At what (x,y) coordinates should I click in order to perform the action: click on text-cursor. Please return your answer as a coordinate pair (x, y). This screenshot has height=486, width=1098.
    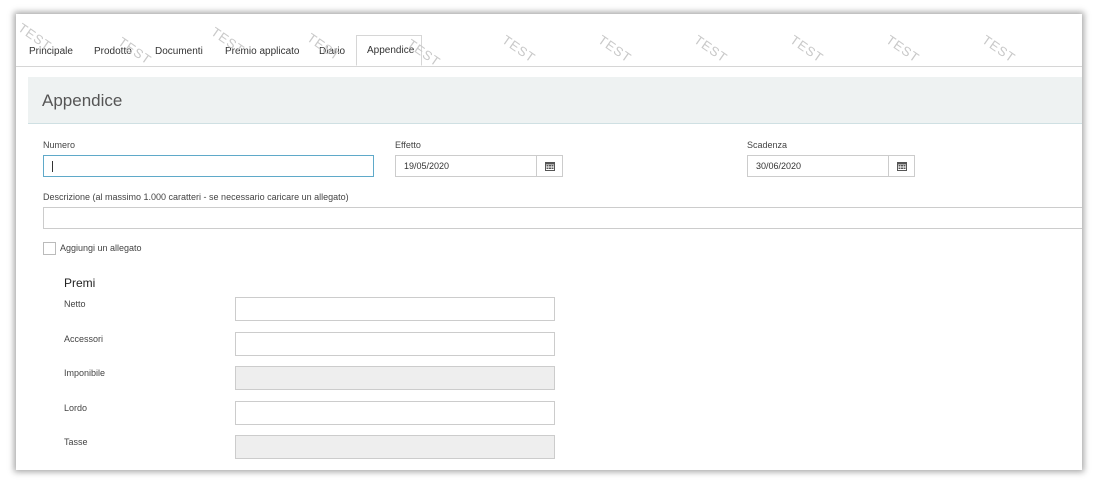
    Looking at the image, I should click on (52, 166).